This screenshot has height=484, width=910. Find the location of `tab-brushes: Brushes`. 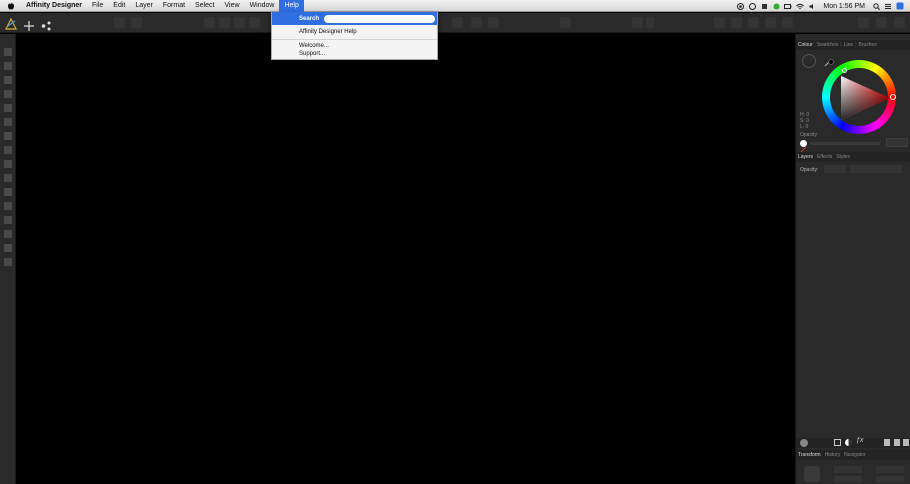

tab-brushes: Brushes is located at coordinates (868, 45).